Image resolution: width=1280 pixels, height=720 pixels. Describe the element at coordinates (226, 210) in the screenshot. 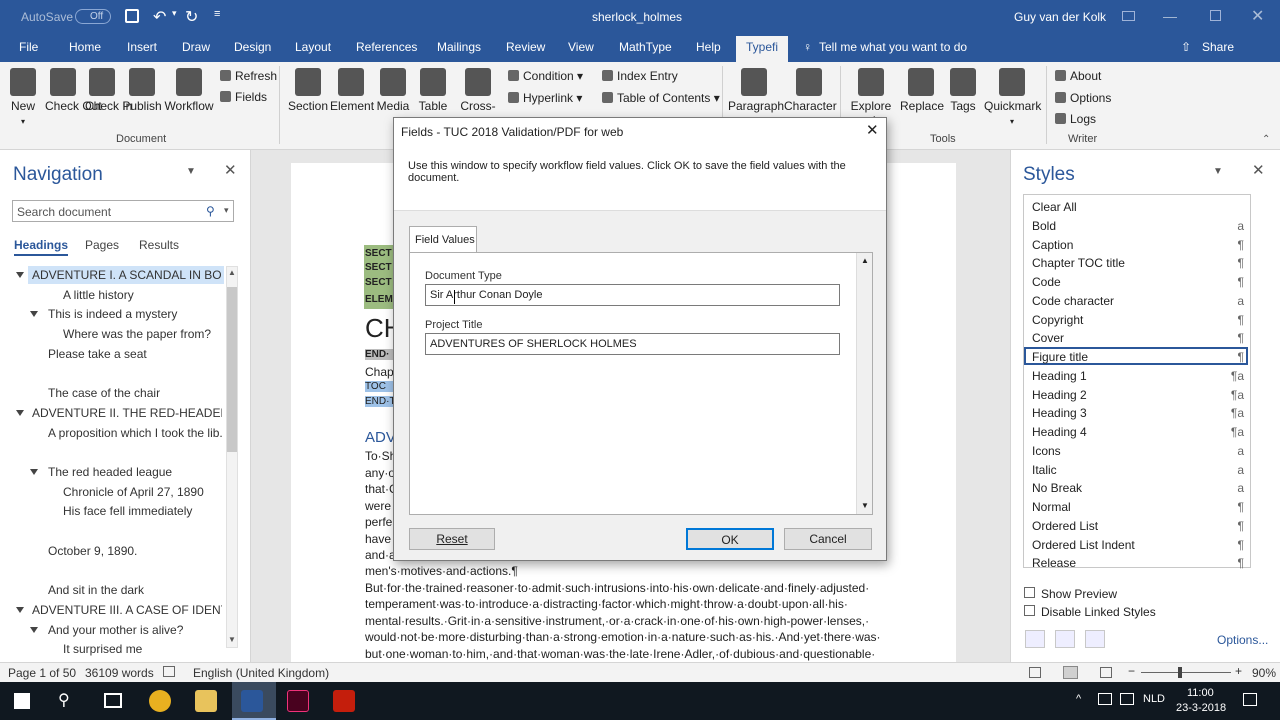

I see `search-dropdown-icon: ▾` at that location.